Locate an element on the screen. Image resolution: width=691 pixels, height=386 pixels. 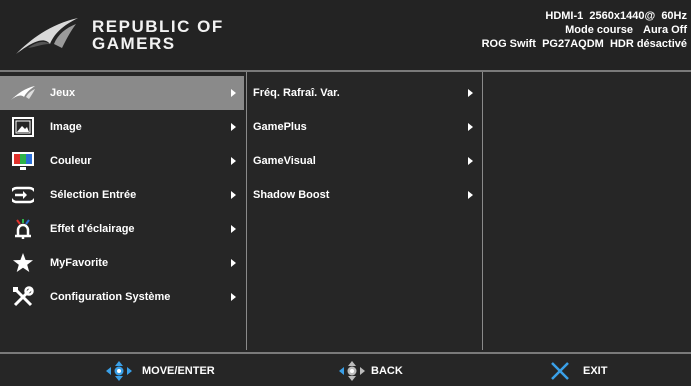
menu-item-label: Sélection Entrée is located at coordinates (93, 195).